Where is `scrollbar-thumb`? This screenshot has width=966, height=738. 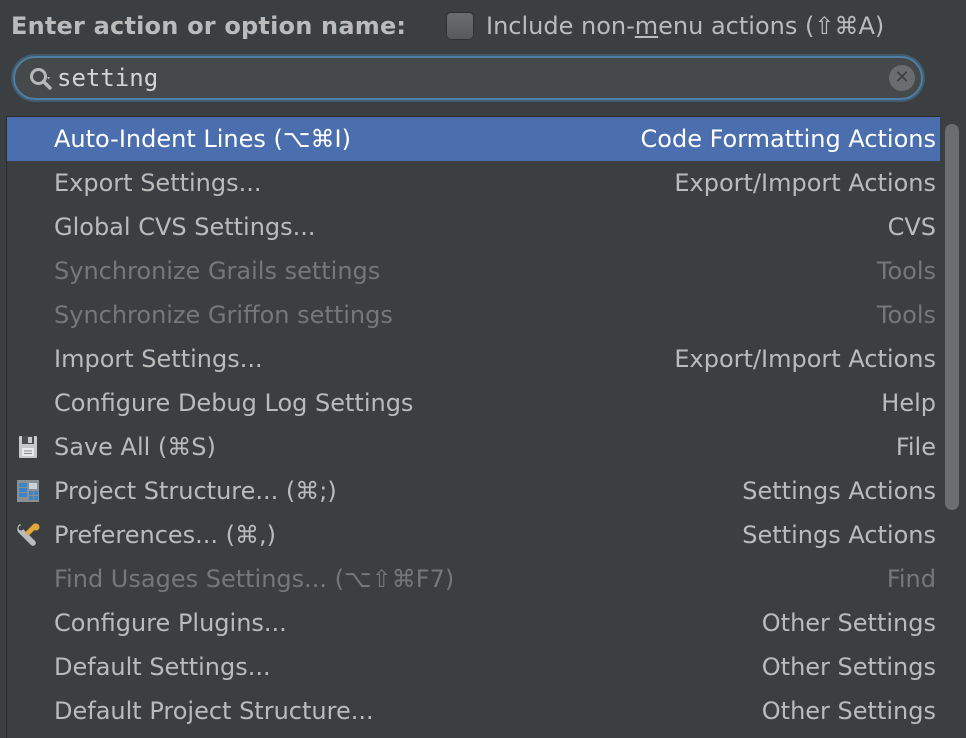 scrollbar-thumb is located at coordinates (952, 317).